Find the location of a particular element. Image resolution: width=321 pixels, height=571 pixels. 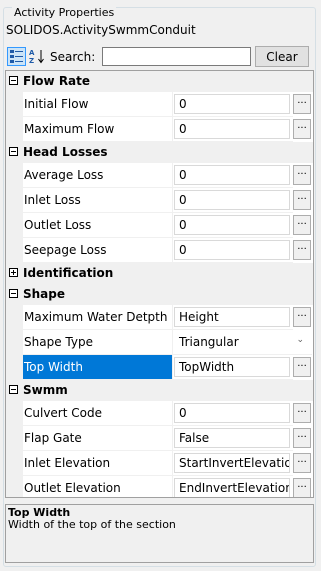

property-name: Maximum Water Detpth is located at coordinates (97, 317).